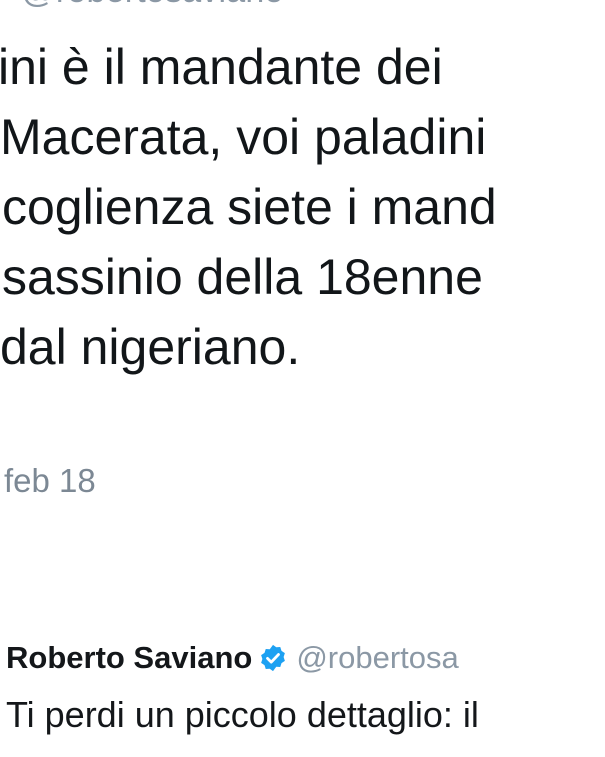 This screenshot has height=757, width=605. Describe the element at coordinates (129, 658) in the screenshot. I see `author-name: Roberto Saviano` at that location.